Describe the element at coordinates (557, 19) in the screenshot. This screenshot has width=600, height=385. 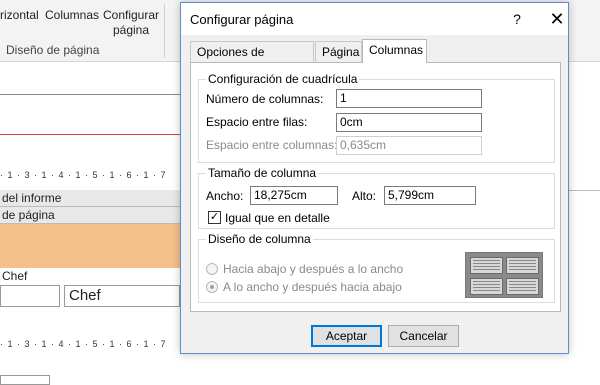
I see `close-icon: ✕` at that location.